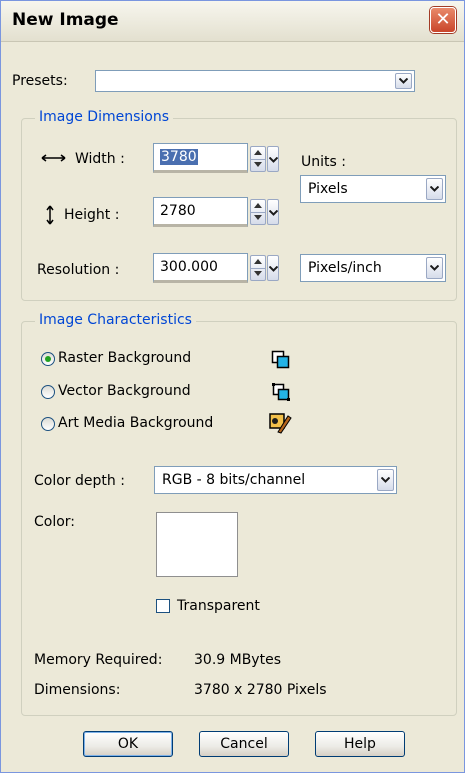 The height and width of the screenshot is (773, 465). I want to click on color-depth-dropdown: RGB - 8 bits/channel, so click(275, 480).